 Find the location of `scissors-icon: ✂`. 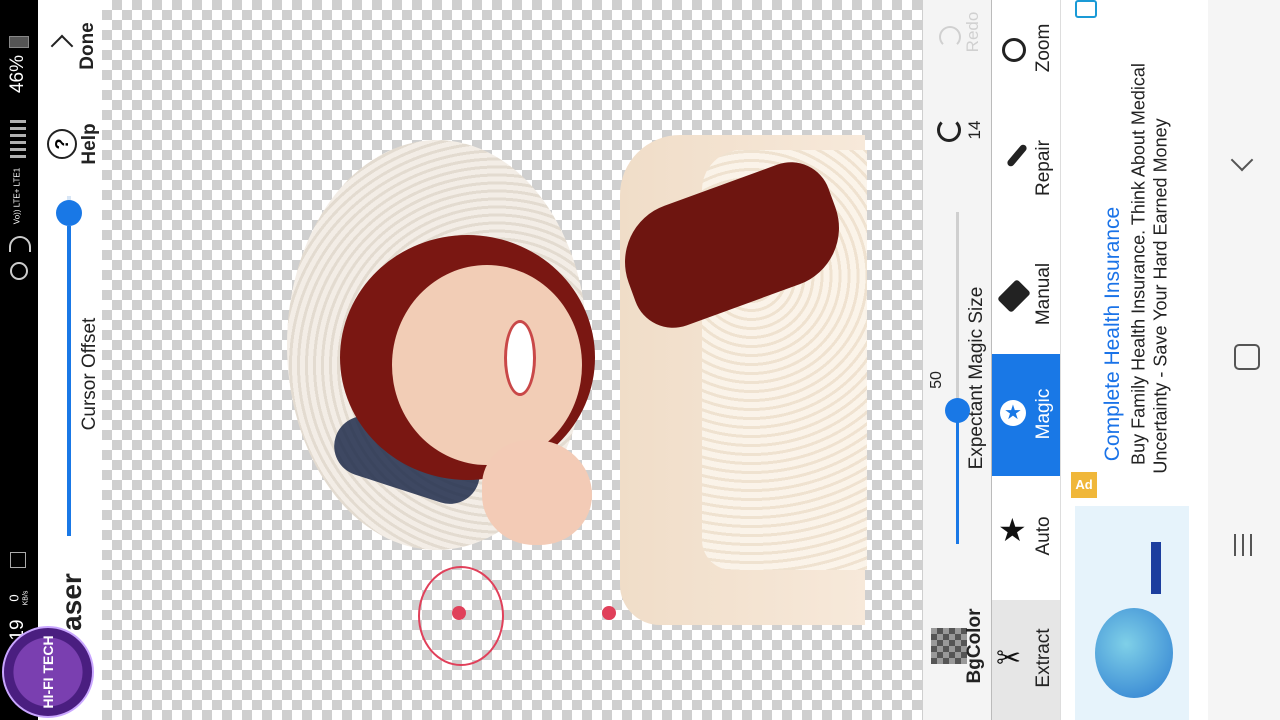

scissors-icon: ✂ is located at coordinates (1009, 658).